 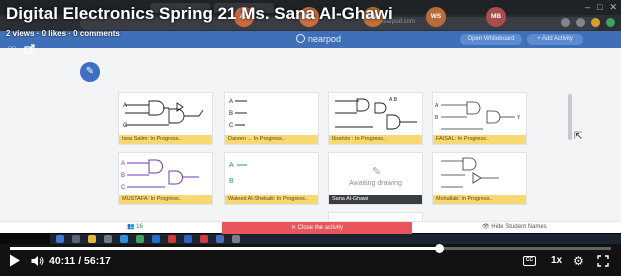 I want to click on add-activity-button: + Add Activity, so click(x=555, y=39).